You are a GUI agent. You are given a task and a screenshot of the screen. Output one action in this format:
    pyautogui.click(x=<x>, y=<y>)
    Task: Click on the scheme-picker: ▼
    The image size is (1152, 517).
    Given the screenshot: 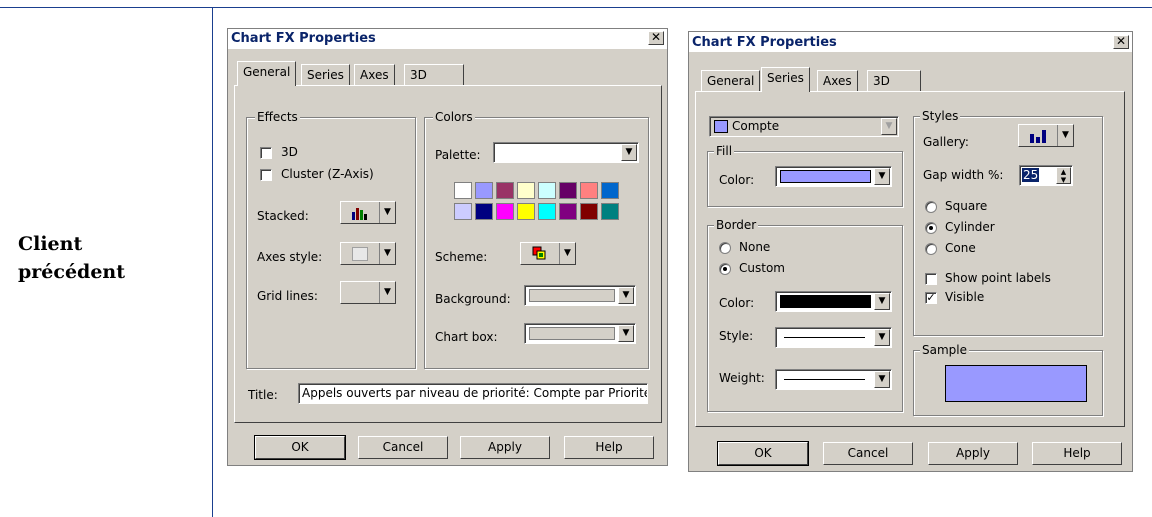 What is the action you would take?
    pyautogui.click(x=548, y=253)
    